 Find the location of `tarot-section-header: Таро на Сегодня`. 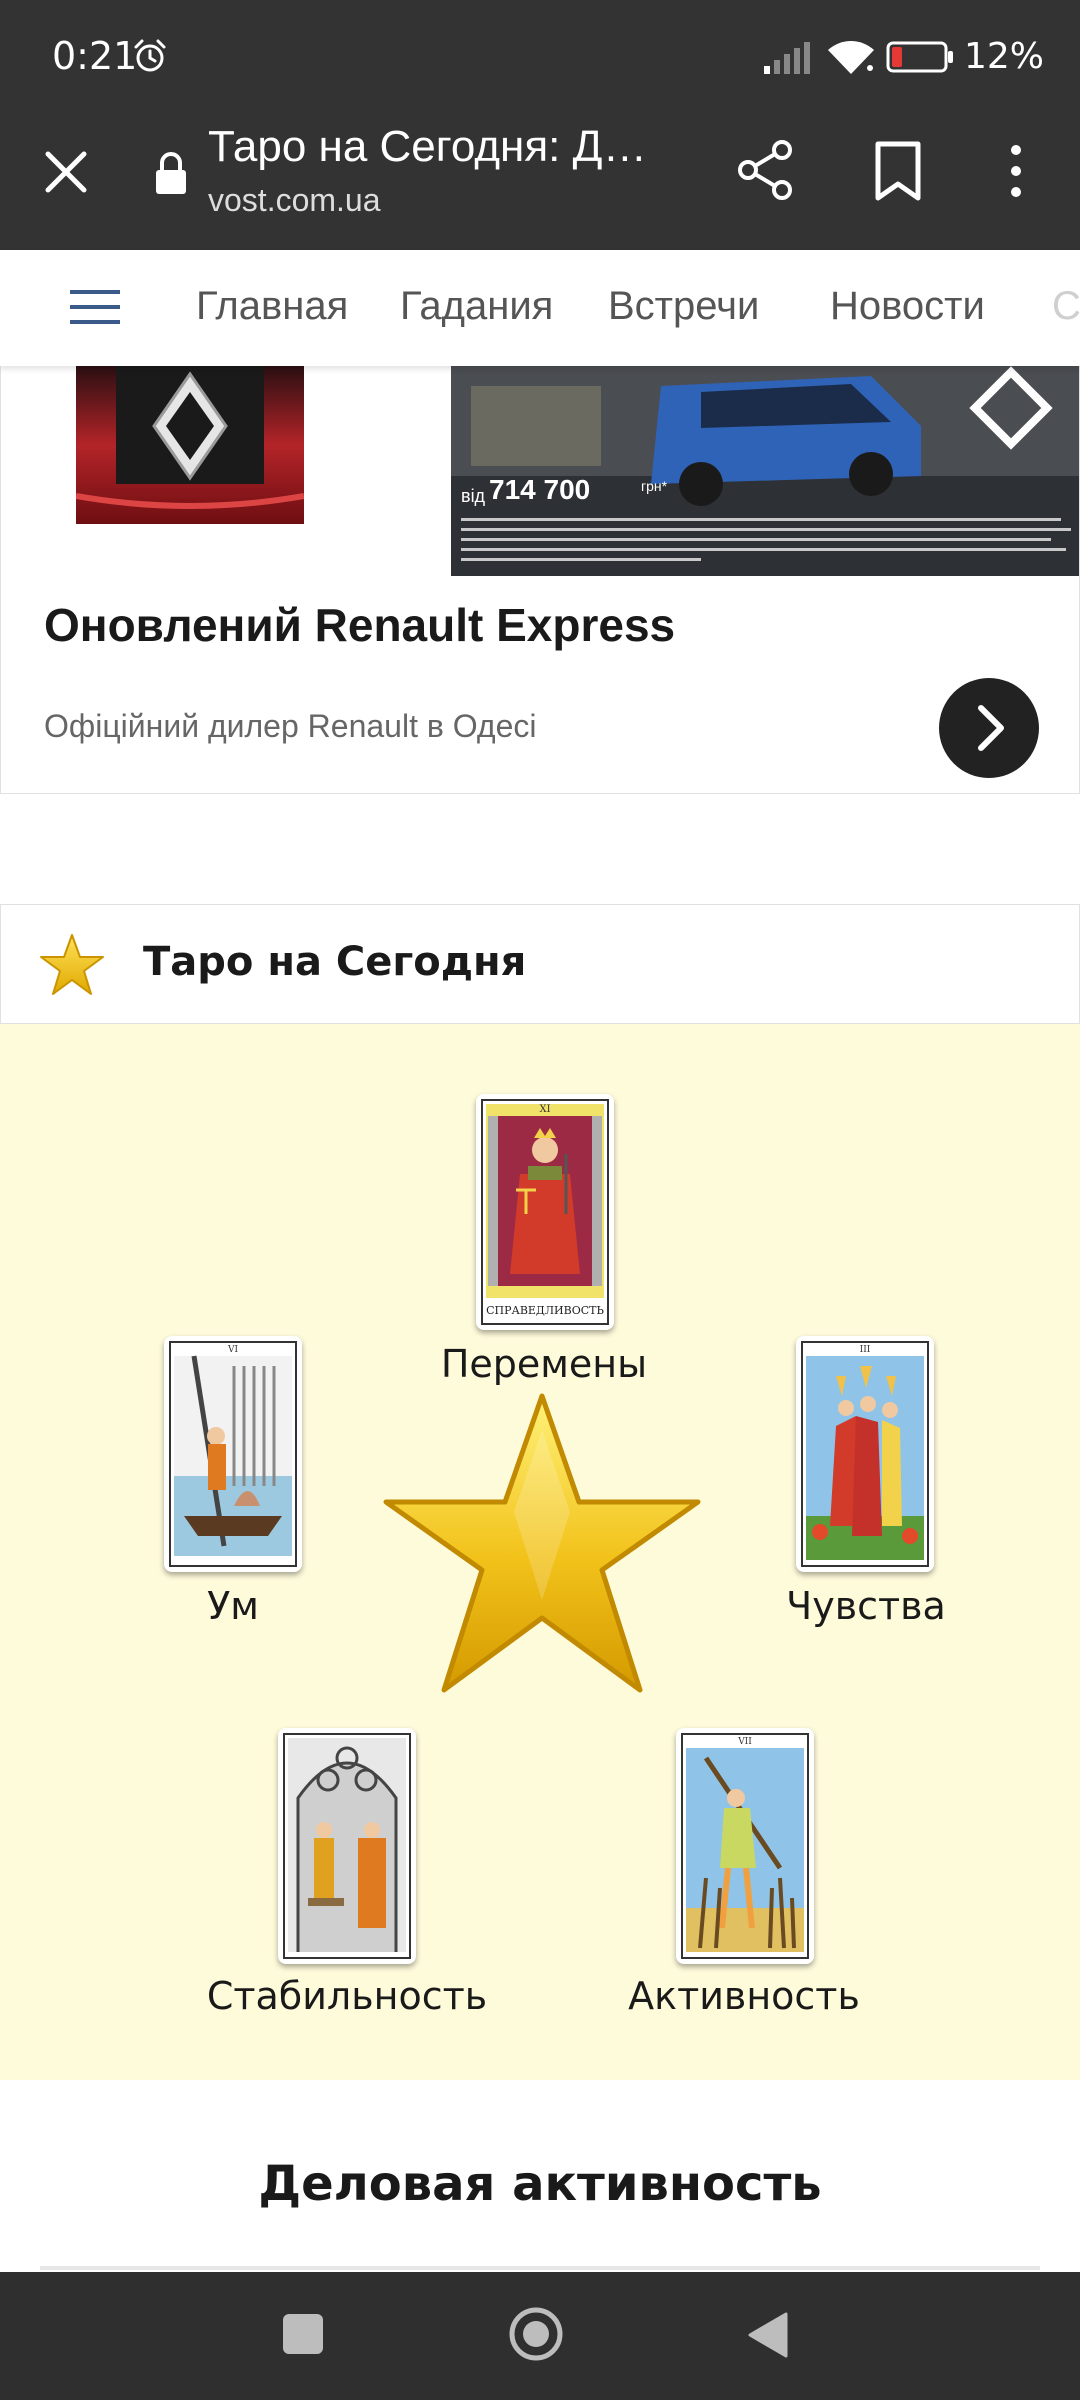

tarot-section-header: Таро на Сегодня is located at coordinates (540, 964).